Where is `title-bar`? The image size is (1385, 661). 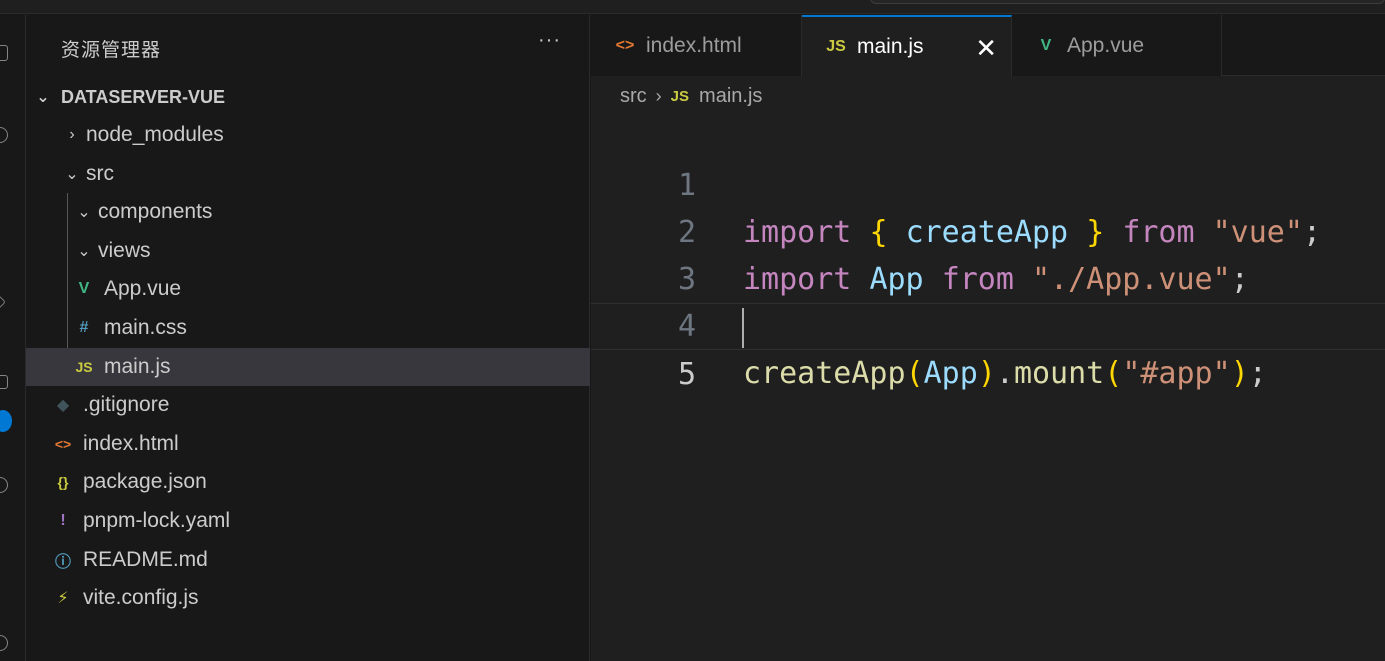
title-bar is located at coordinates (692, 7).